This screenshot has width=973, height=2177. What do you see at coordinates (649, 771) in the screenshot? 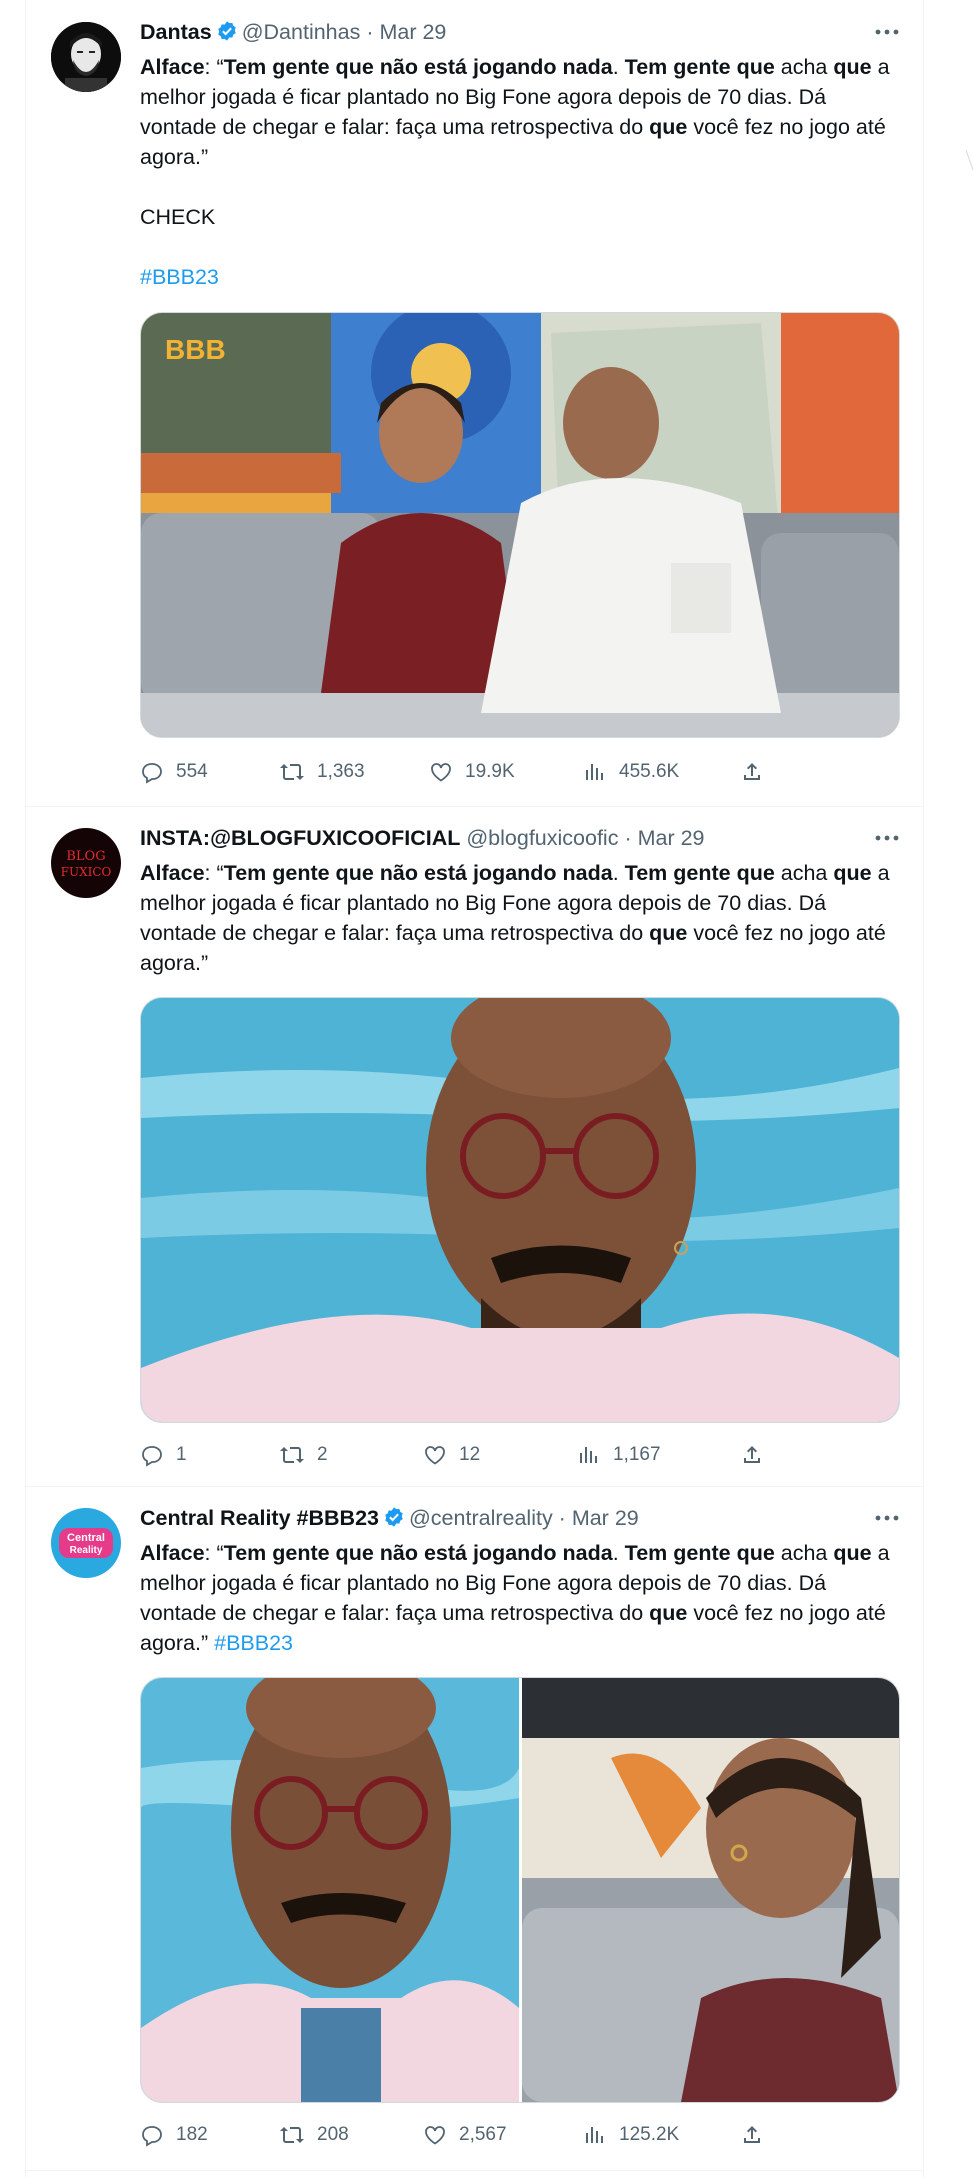
I see `views-count: 455.6K` at bounding box center [649, 771].